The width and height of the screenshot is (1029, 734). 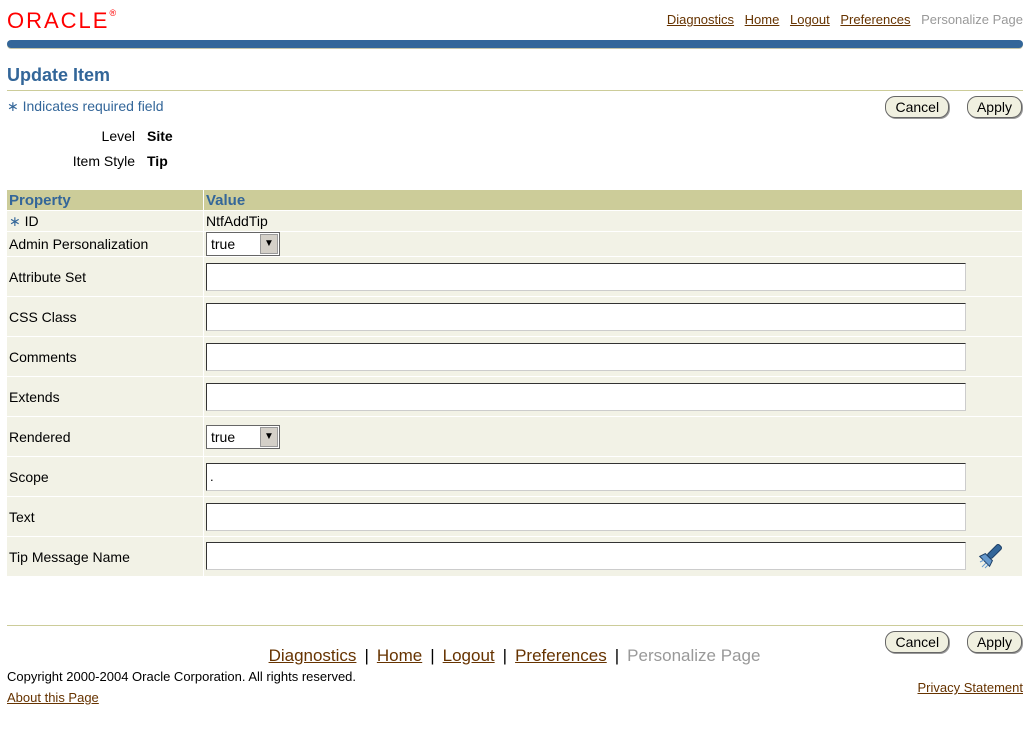 What do you see at coordinates (586, 516) in the screenshot?
I see `text-input` at bounding box center [586, 516].